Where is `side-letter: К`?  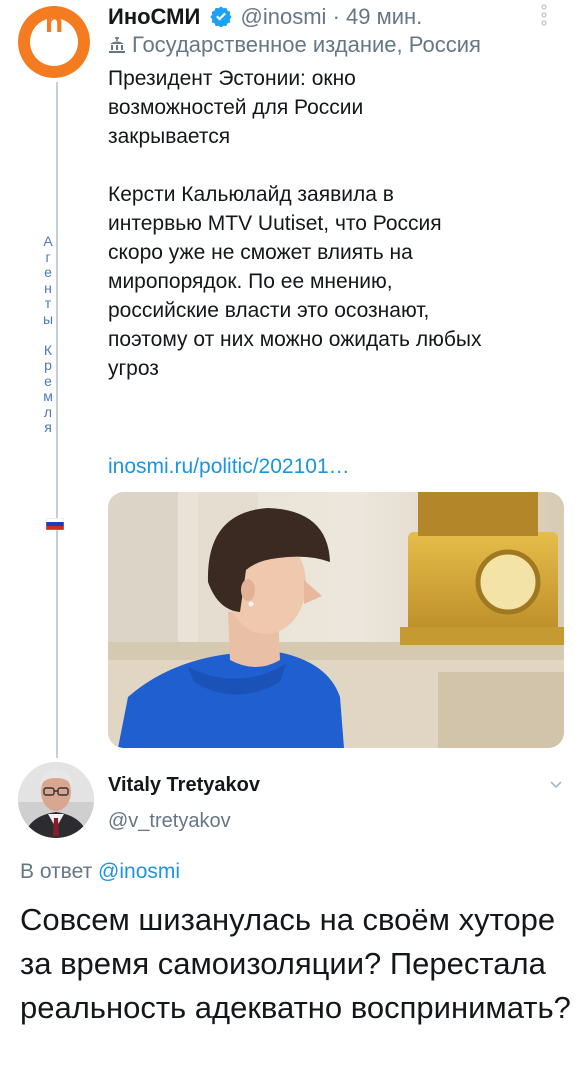 side-letter: К is located at coordinates (48, 349).